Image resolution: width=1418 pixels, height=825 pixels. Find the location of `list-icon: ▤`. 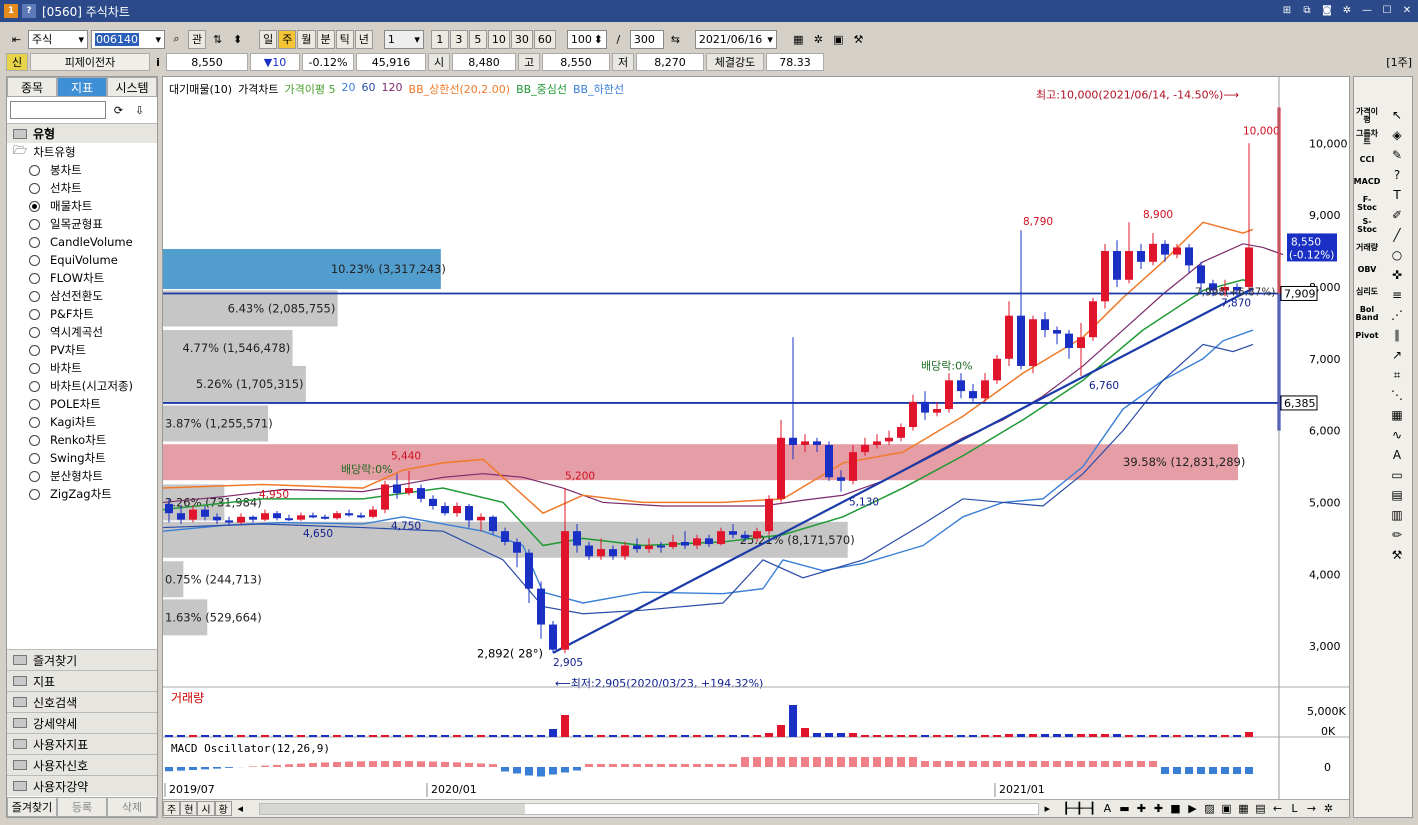

list-icon: ▤ is located at coordinates (1397, 495).